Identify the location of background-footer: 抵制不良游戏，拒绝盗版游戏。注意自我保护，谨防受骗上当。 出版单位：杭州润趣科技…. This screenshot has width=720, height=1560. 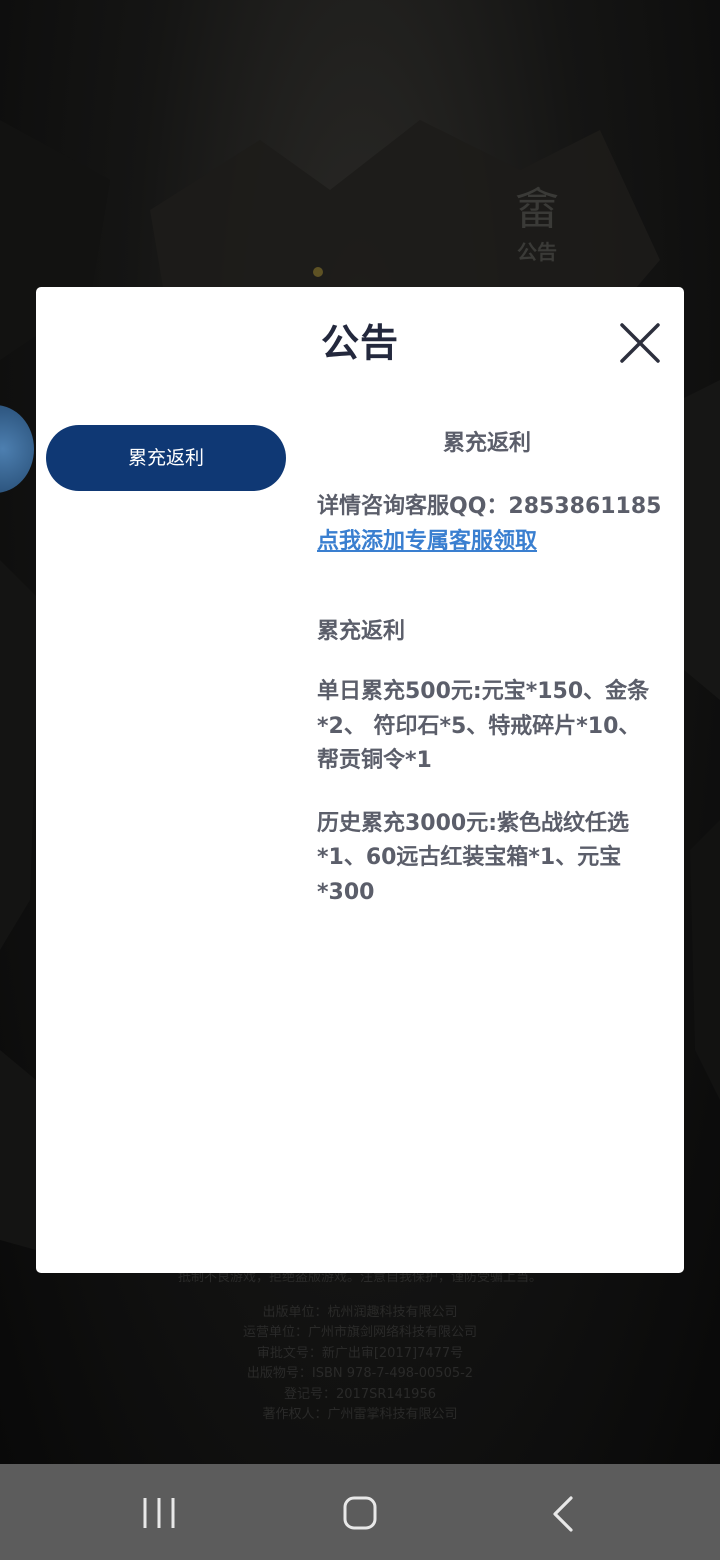
(360, 1347).